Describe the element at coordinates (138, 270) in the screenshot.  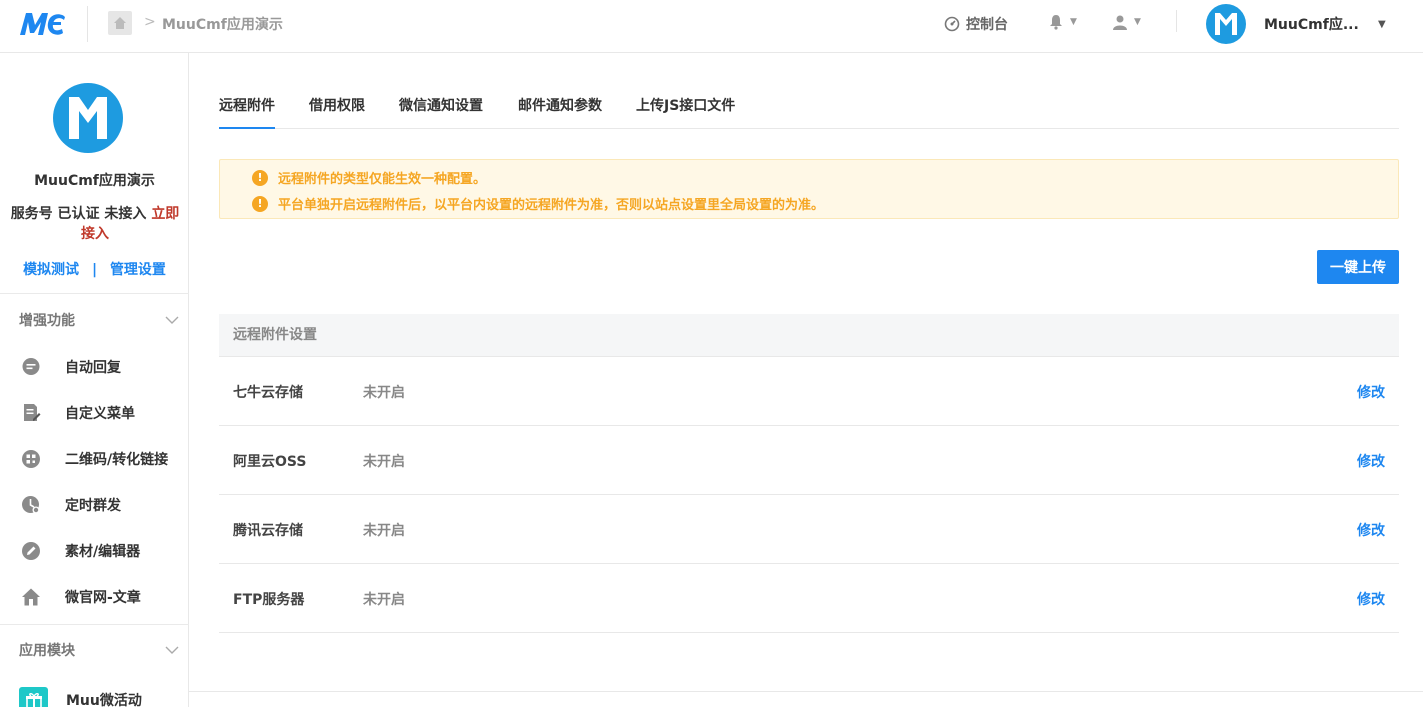
I see `manage-settings-link: 管理设置` at that location.